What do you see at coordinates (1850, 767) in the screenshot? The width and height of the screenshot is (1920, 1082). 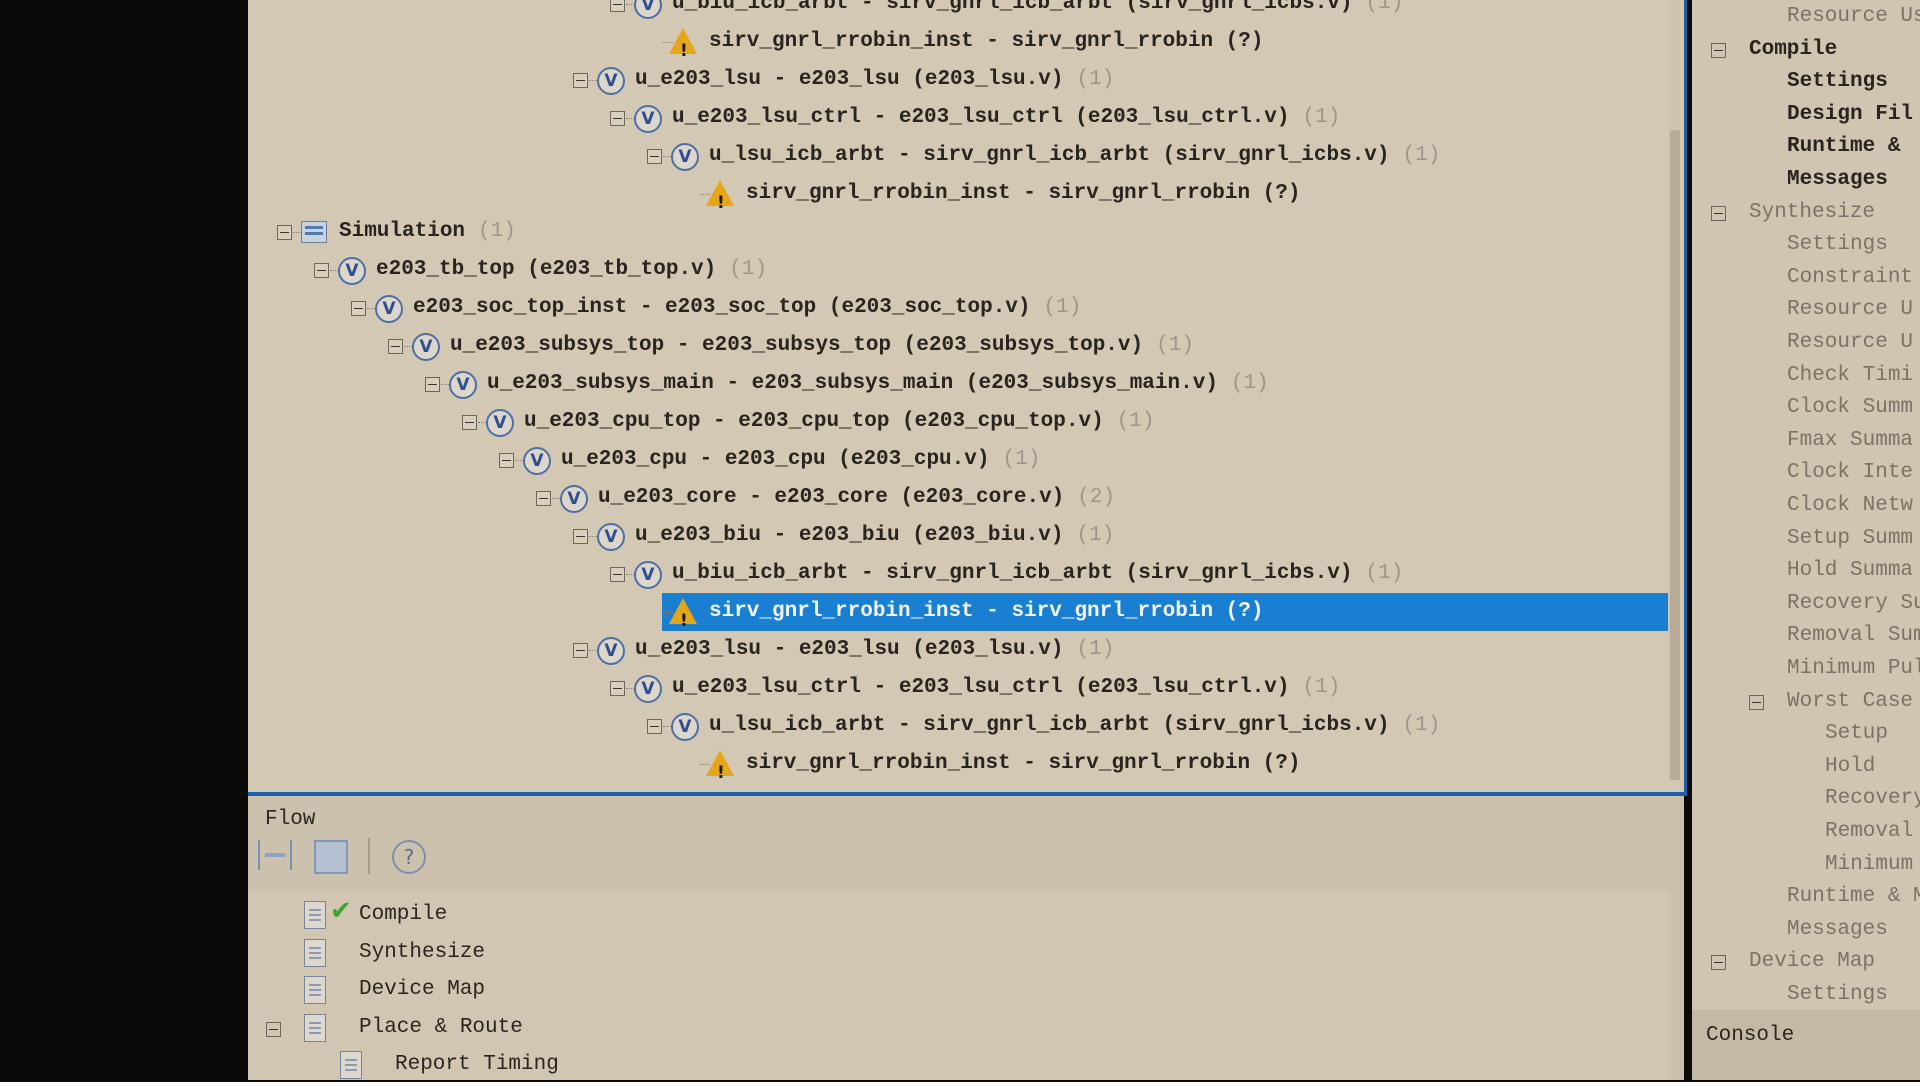 I see `report-item: Hold` at bounding box center [1850, 767].